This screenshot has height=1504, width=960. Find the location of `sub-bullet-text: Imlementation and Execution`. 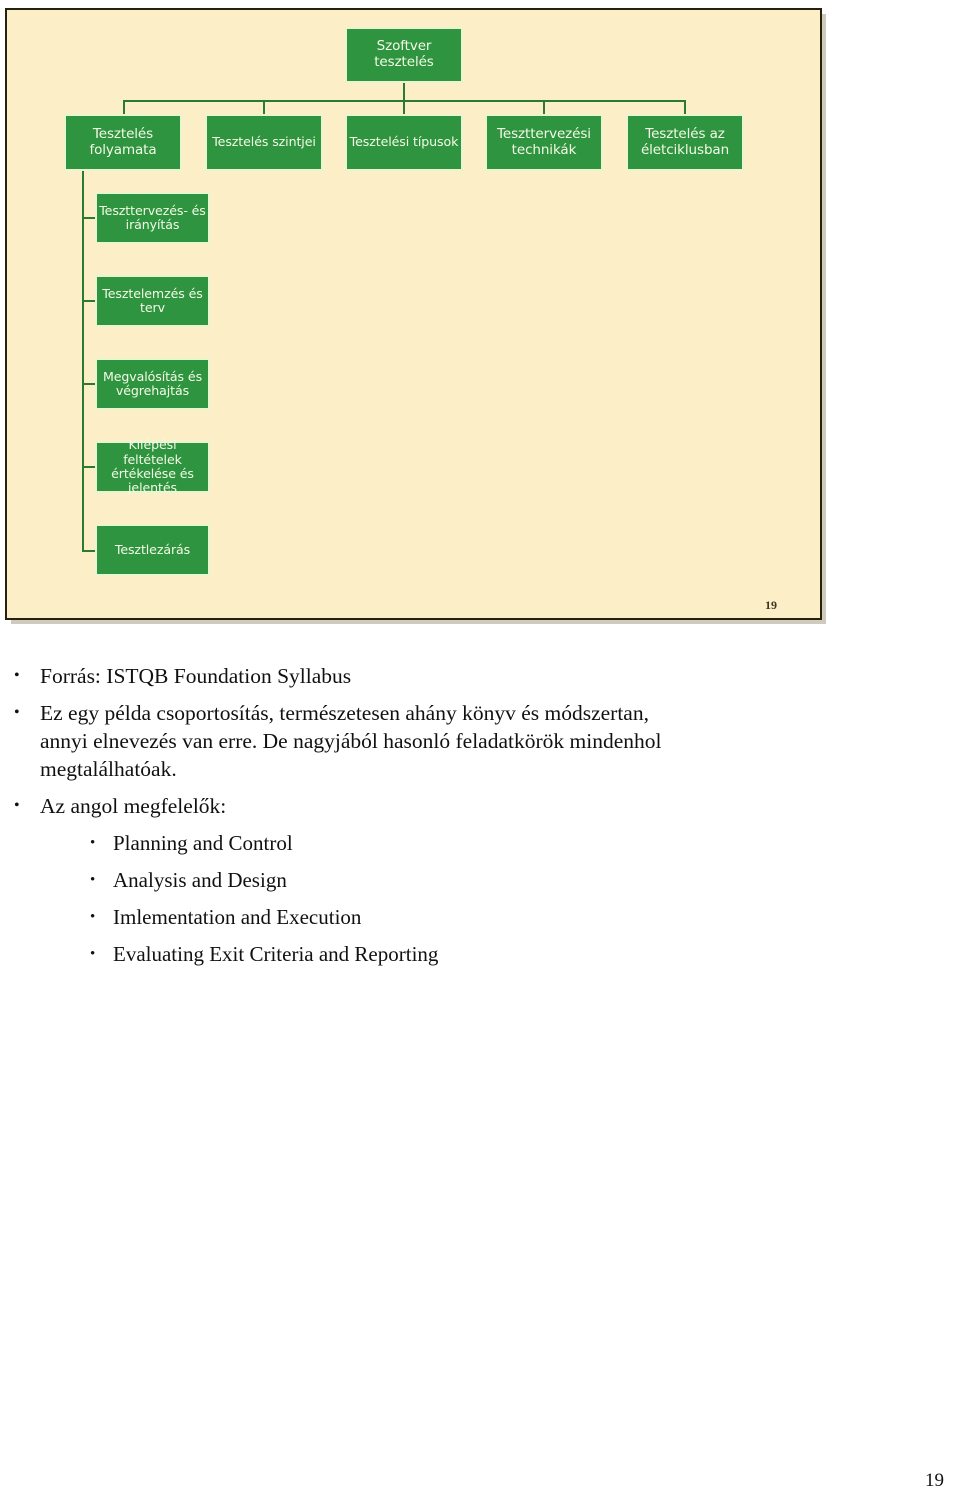

sub-bullet-text: Imlementation and Execution is located at coordinates (237, 917).